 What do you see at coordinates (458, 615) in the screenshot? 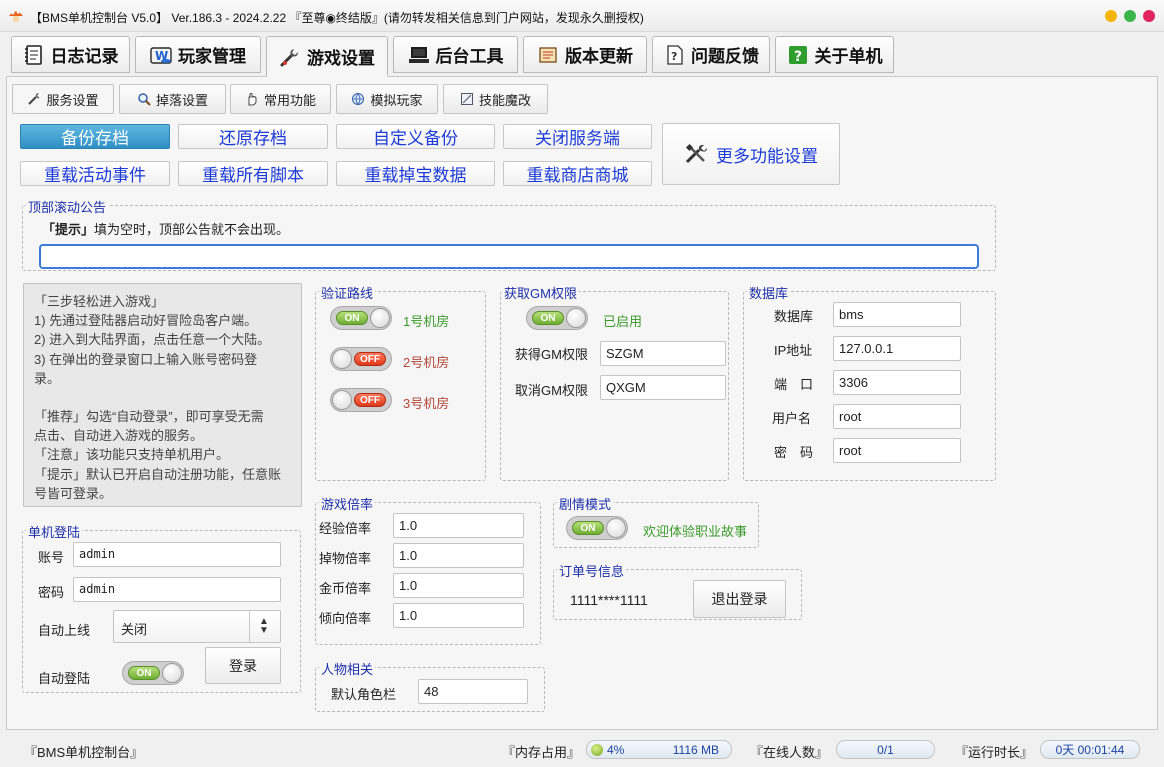
I see `trait-rate-input: 1.0` at bounding box center [458, 615].